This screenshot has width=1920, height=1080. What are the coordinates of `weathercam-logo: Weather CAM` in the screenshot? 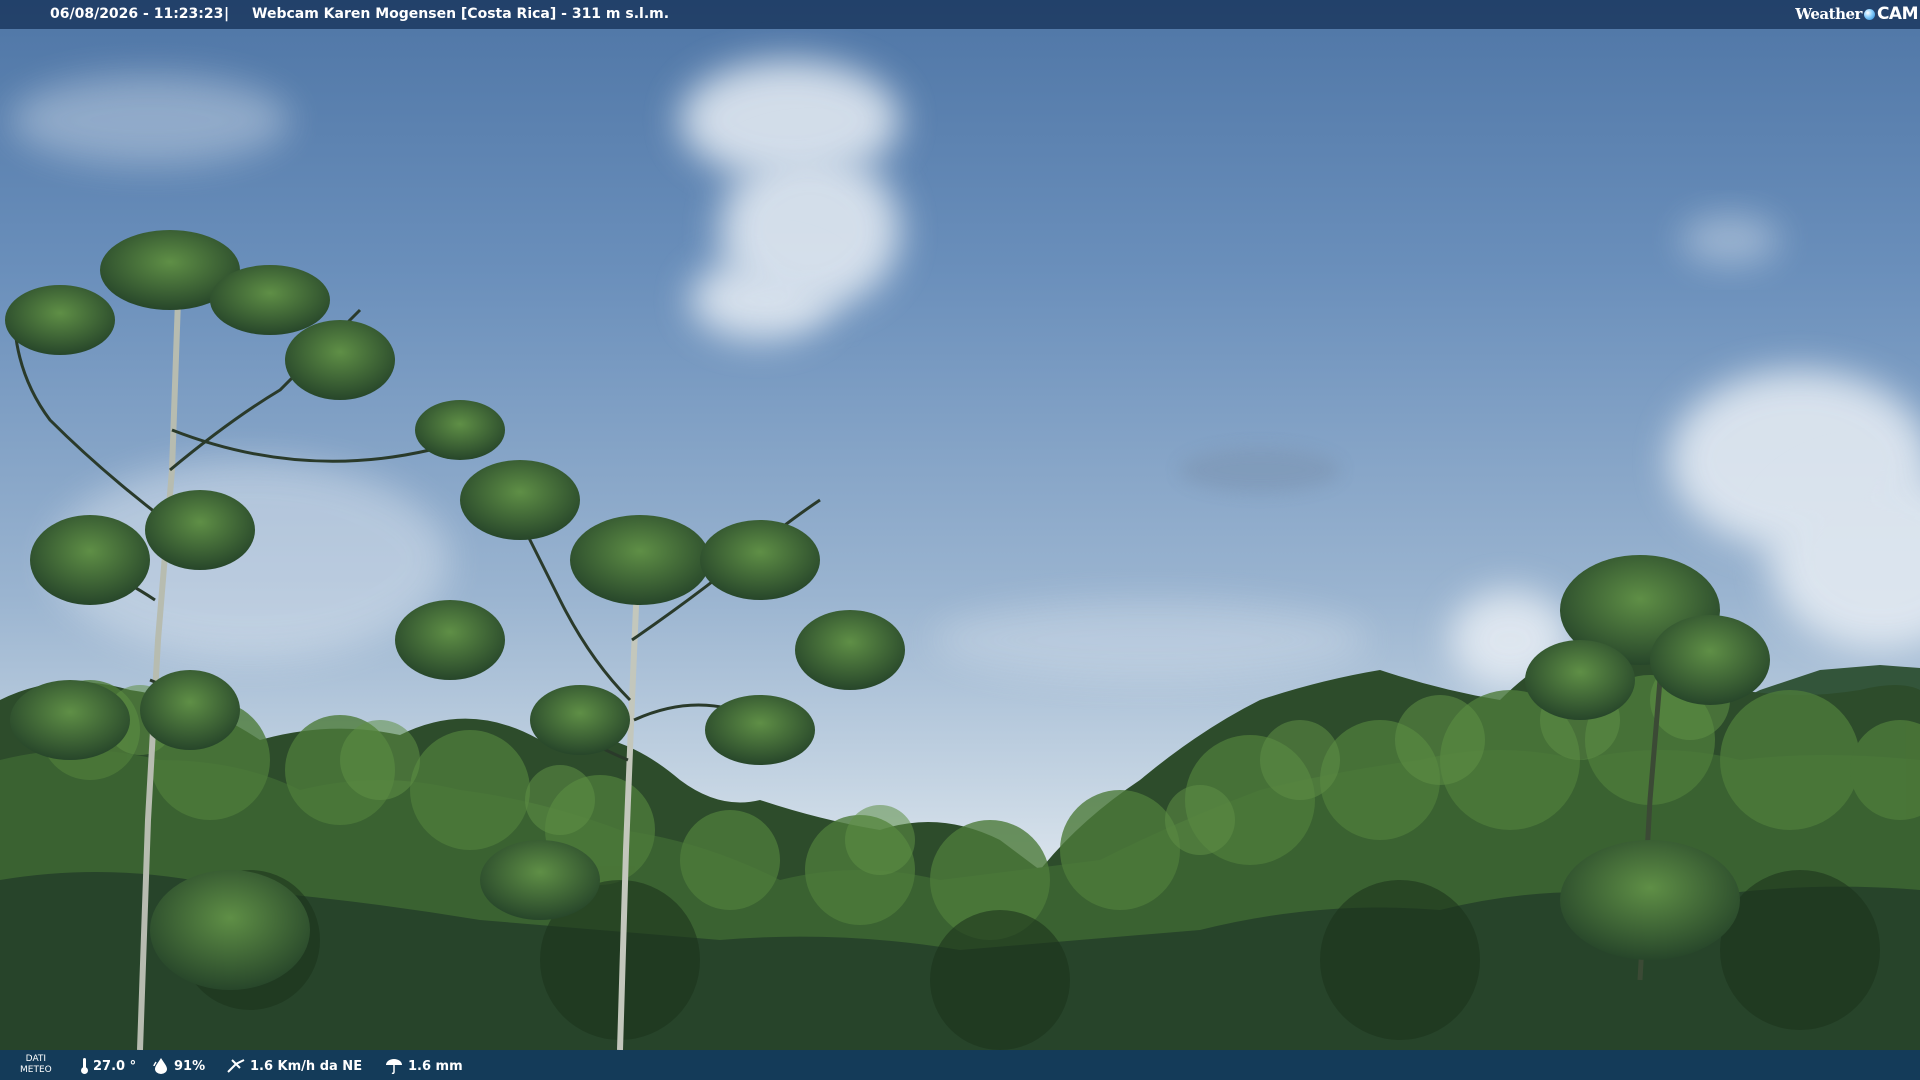 It's located at (1856, 14).